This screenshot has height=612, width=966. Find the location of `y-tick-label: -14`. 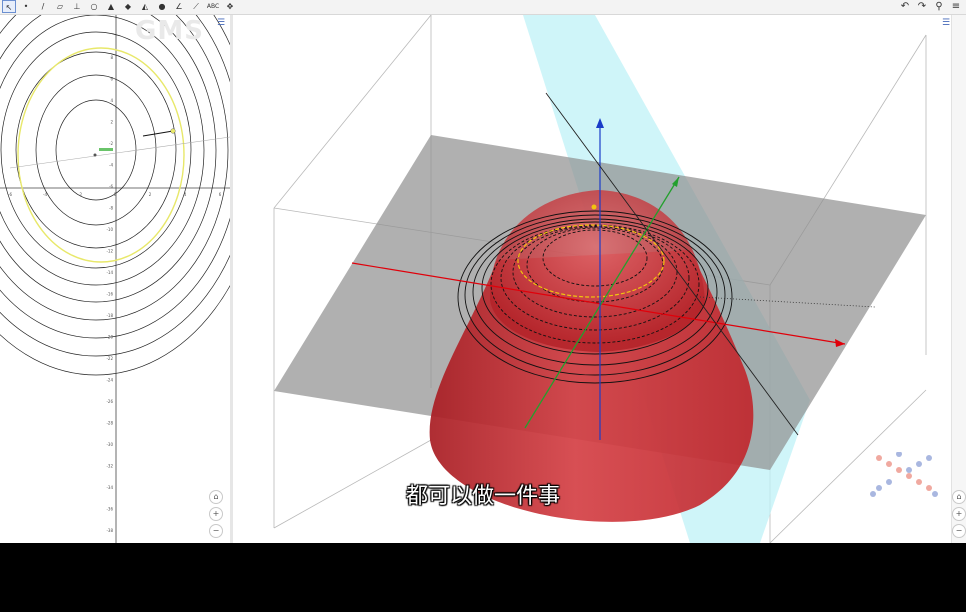

y-tick-label: -14 is located at coordinates (109, 272).